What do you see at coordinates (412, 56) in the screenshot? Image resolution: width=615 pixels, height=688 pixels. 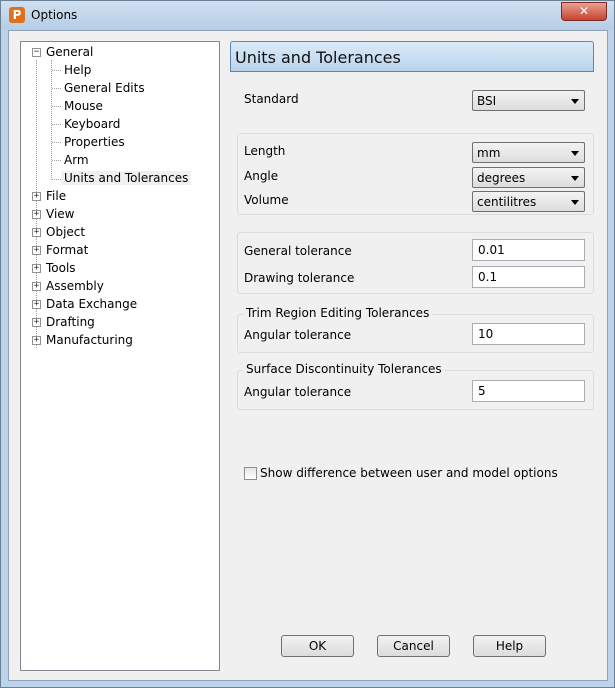 I see `page-header: Units and Tolerances` at bounding box center [412, 56].